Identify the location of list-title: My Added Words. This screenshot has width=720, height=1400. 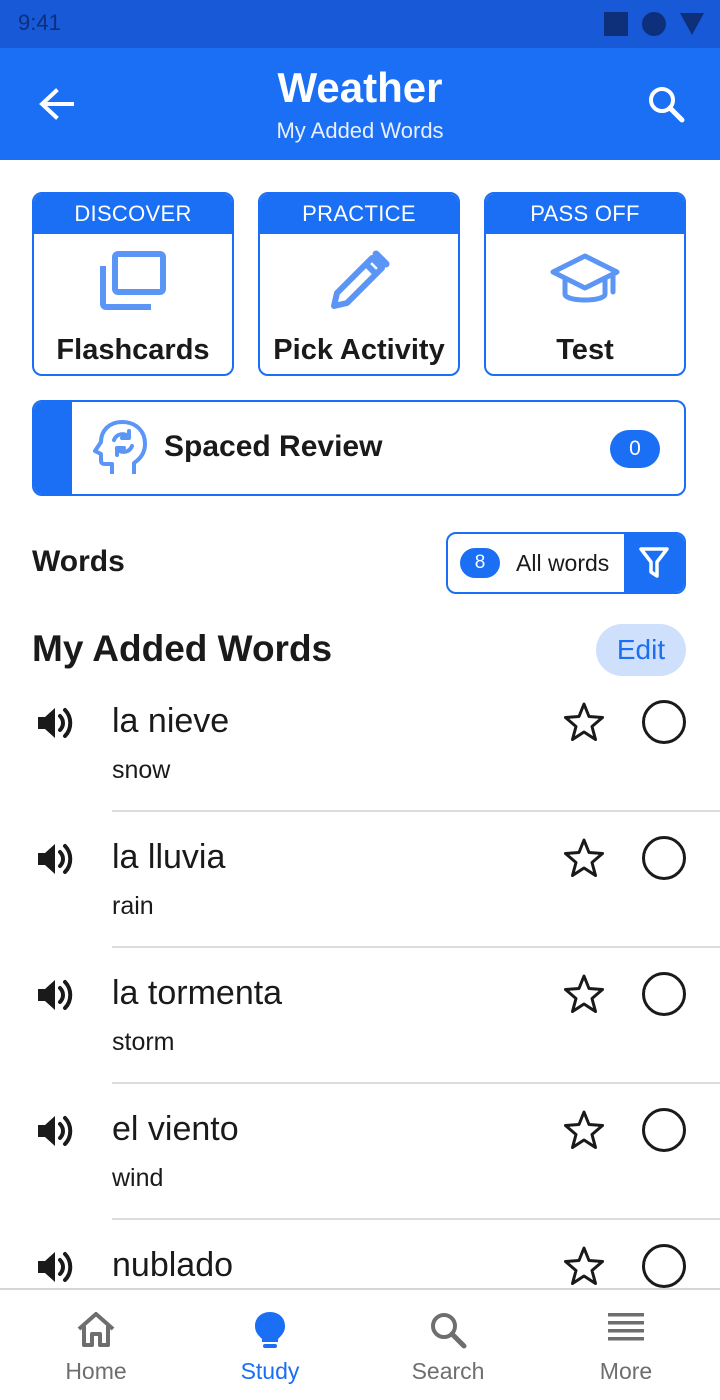
(182, 648).